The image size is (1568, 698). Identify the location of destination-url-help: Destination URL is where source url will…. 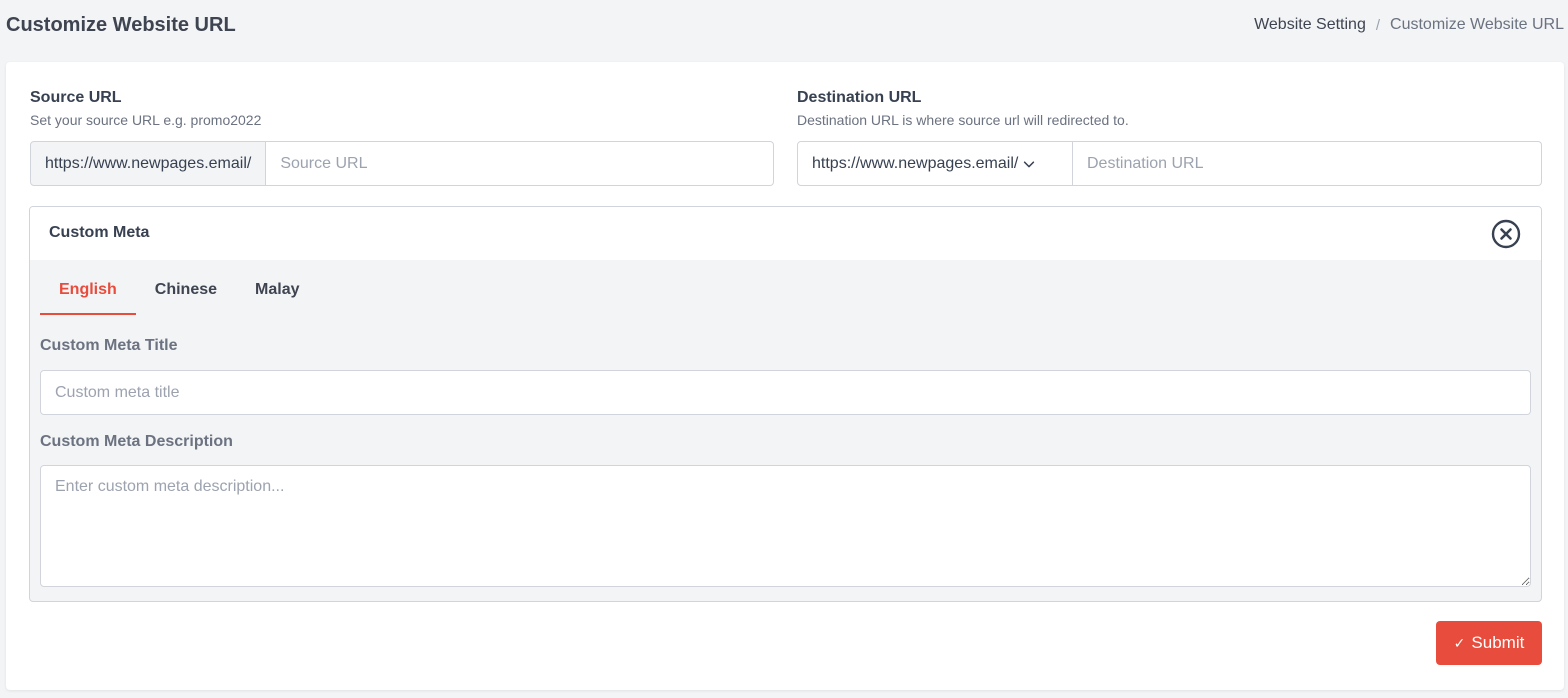
(963, 120).